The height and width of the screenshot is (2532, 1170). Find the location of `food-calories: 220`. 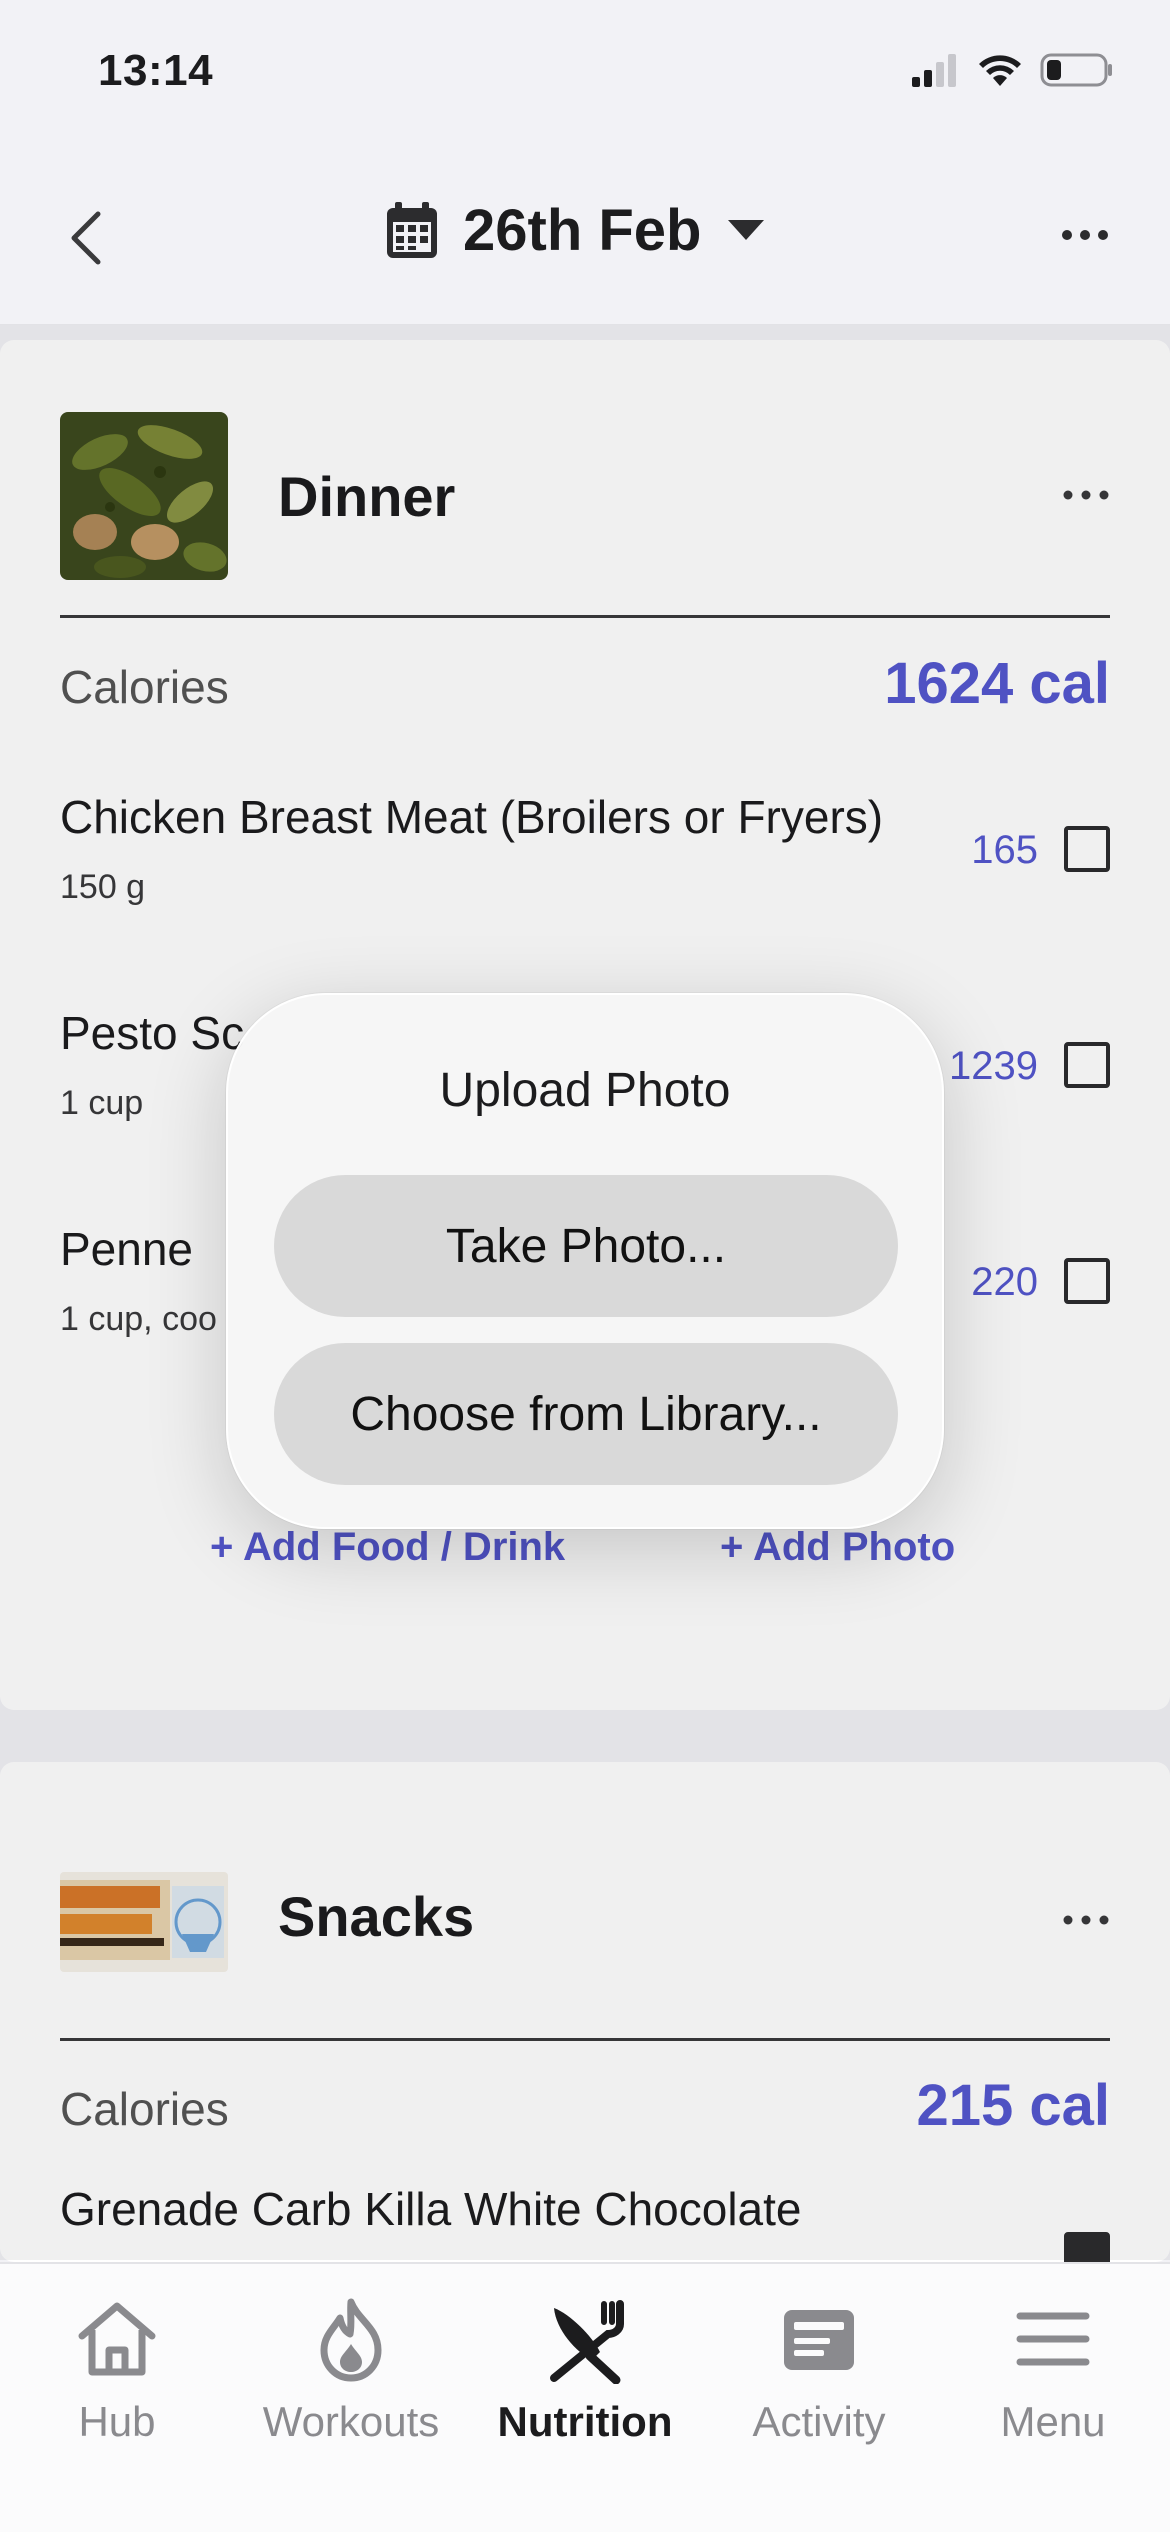

food-calories: 220 is located at coordinates (1004, 1282).